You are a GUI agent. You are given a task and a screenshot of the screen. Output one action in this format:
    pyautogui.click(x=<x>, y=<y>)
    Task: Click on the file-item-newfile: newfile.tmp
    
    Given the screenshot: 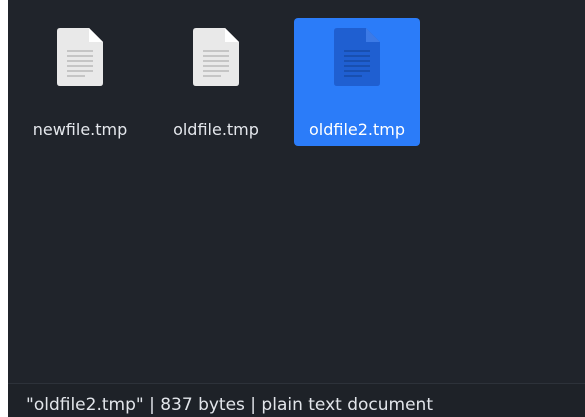 What is the action you would take?
    pyautogui.click(x=80, y=82)
    